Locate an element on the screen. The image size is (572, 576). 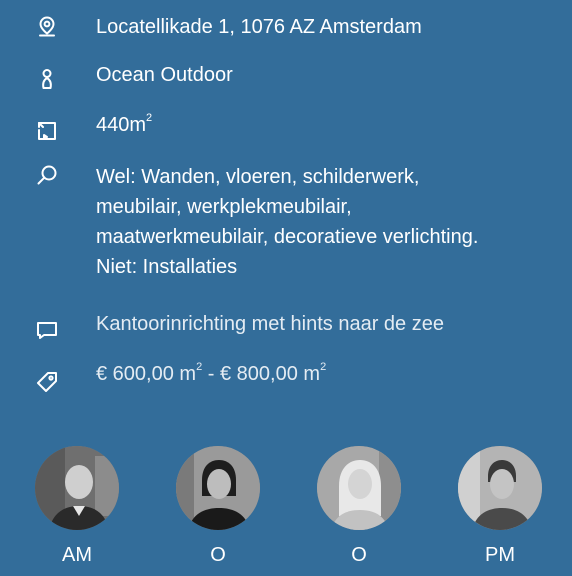
area-unit-sup: 2 is located at coordinates (149, 118).